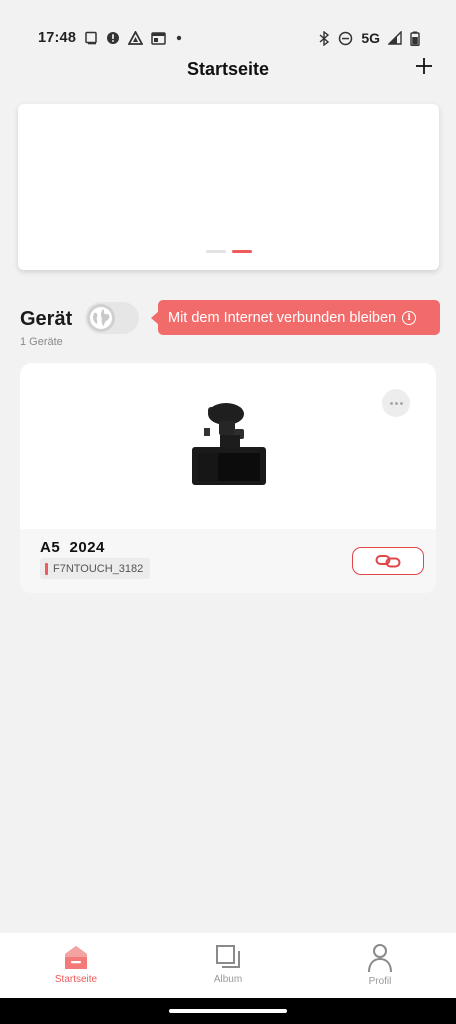 Image resolution: width=456 pixels, height=1024 pixels. I want to click on home-gesture-handle, so click(228, 1011).